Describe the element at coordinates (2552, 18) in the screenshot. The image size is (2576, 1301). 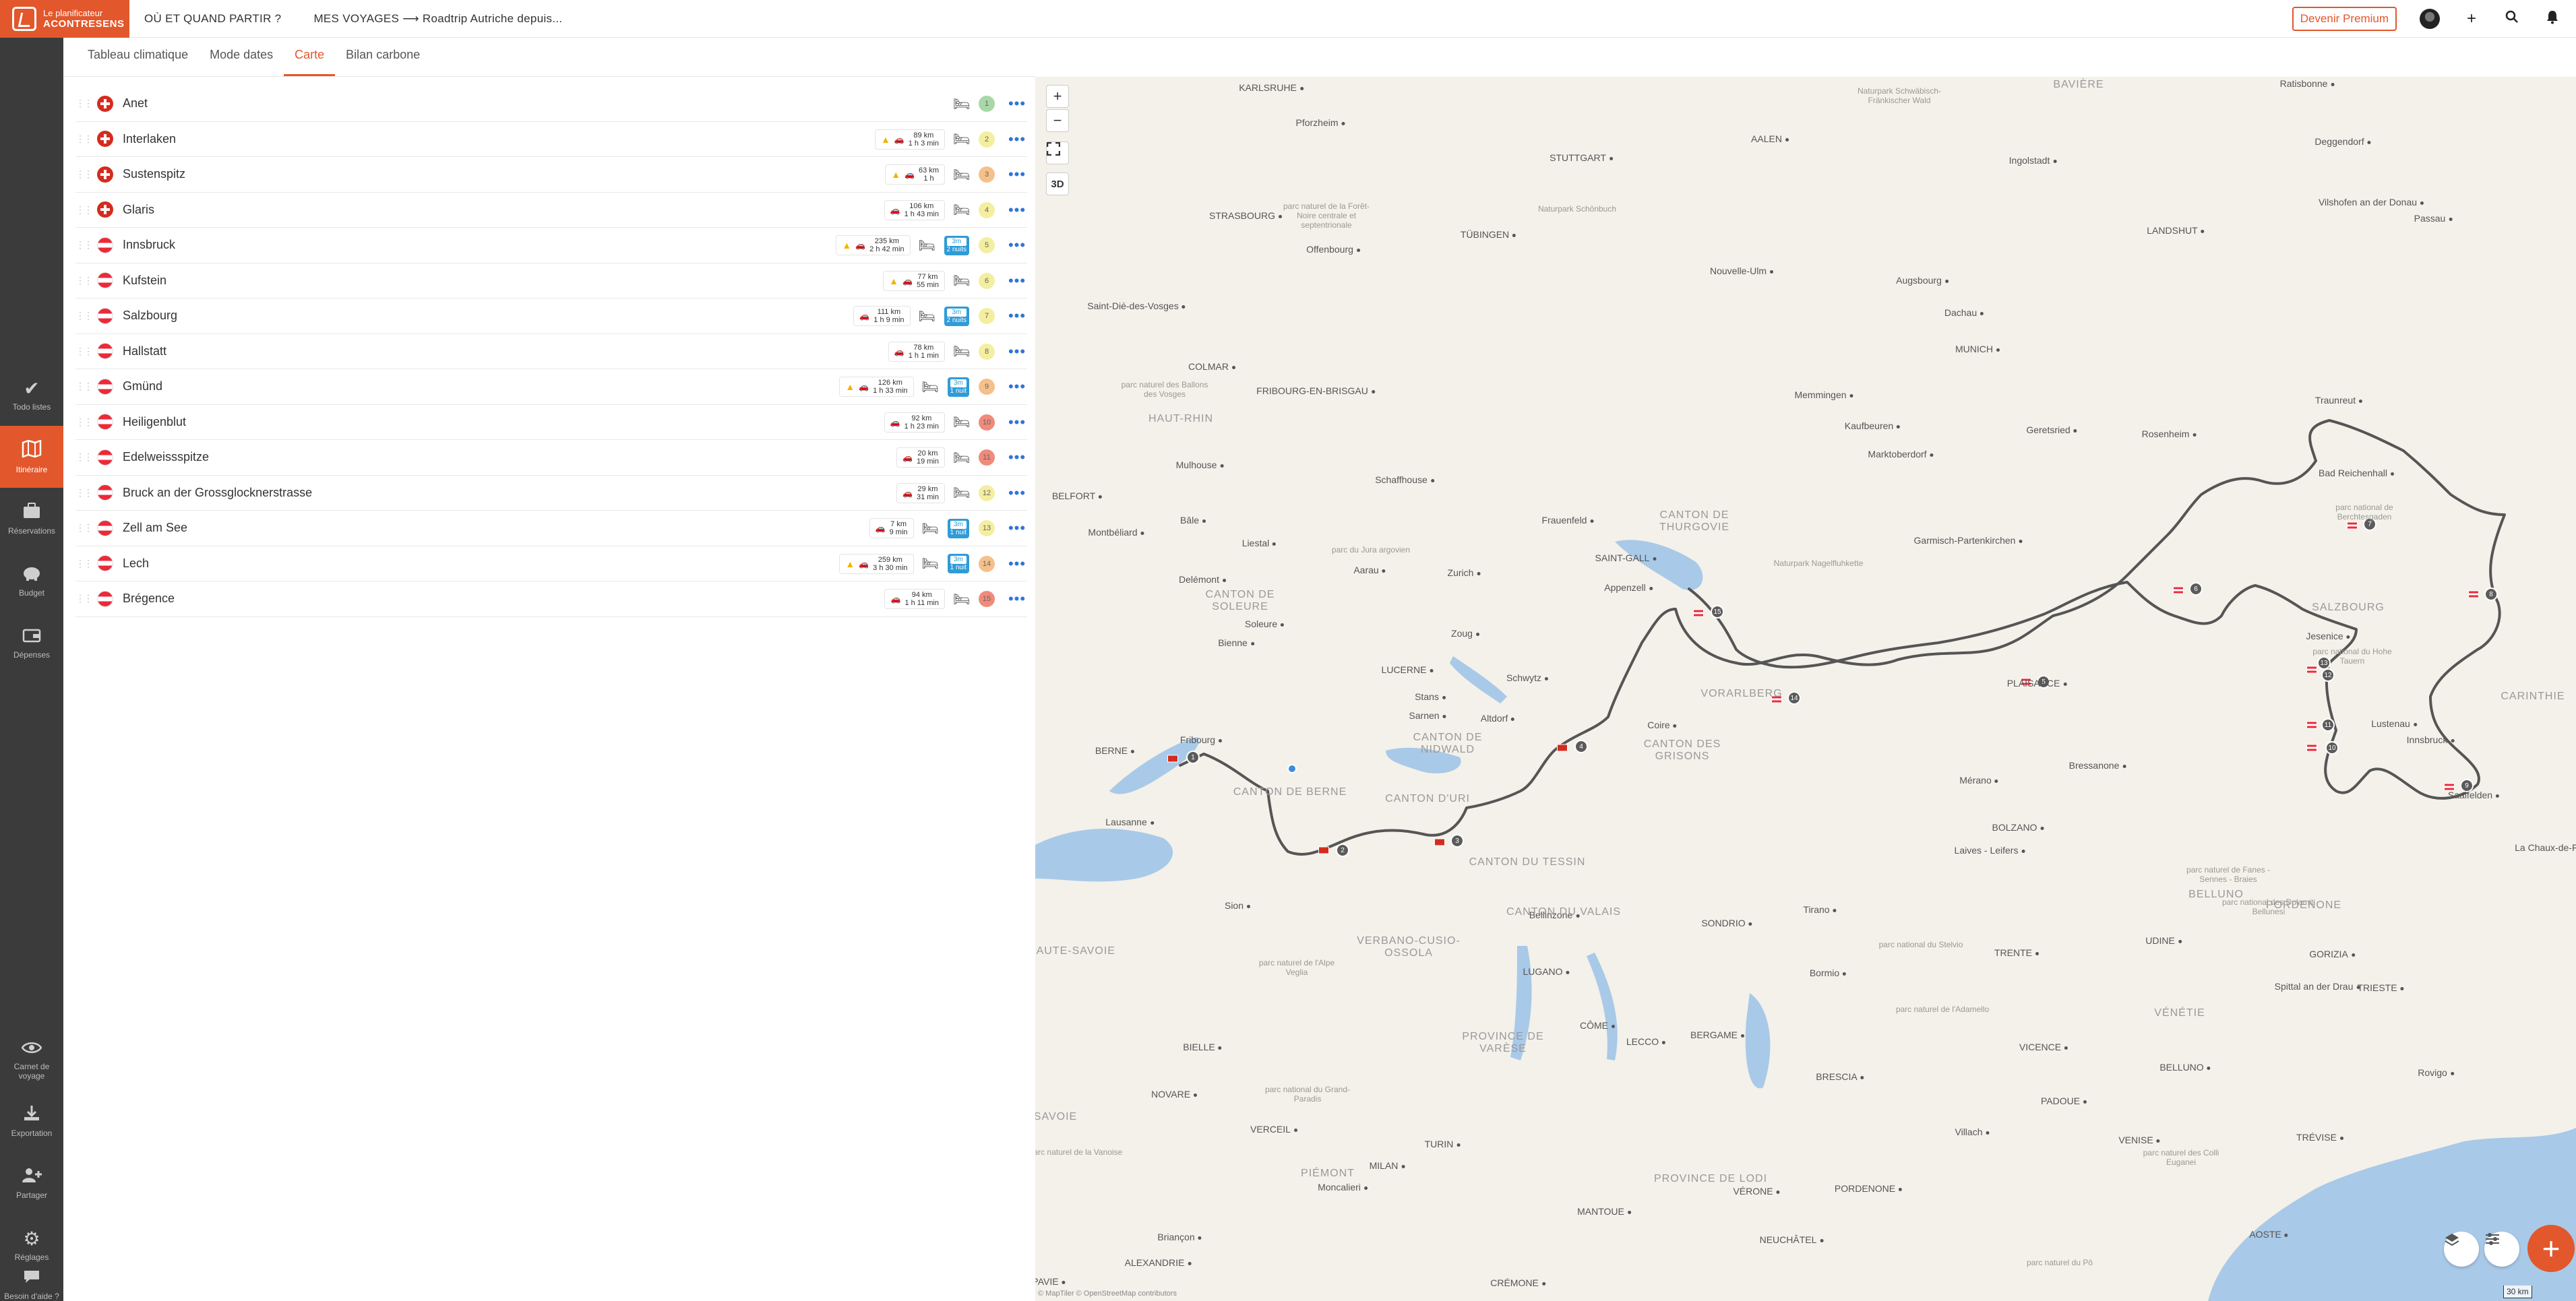
I see `bell-icon` at that location.